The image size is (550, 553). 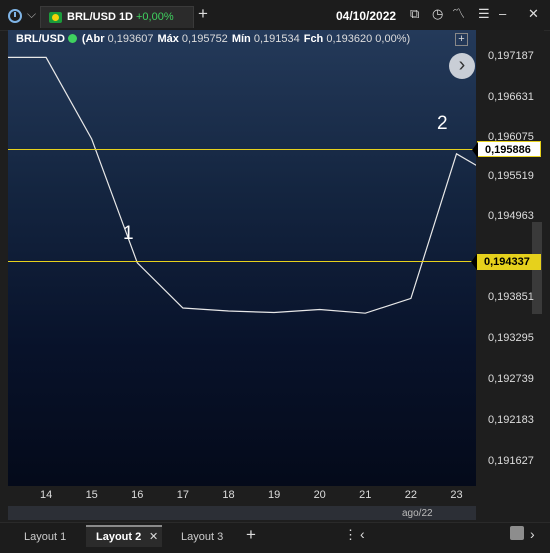 What do you see at coordinates (414, 14) in the screenshot?
I see `layout-copy-icon: ⧉` at bounding box center [414, 14].